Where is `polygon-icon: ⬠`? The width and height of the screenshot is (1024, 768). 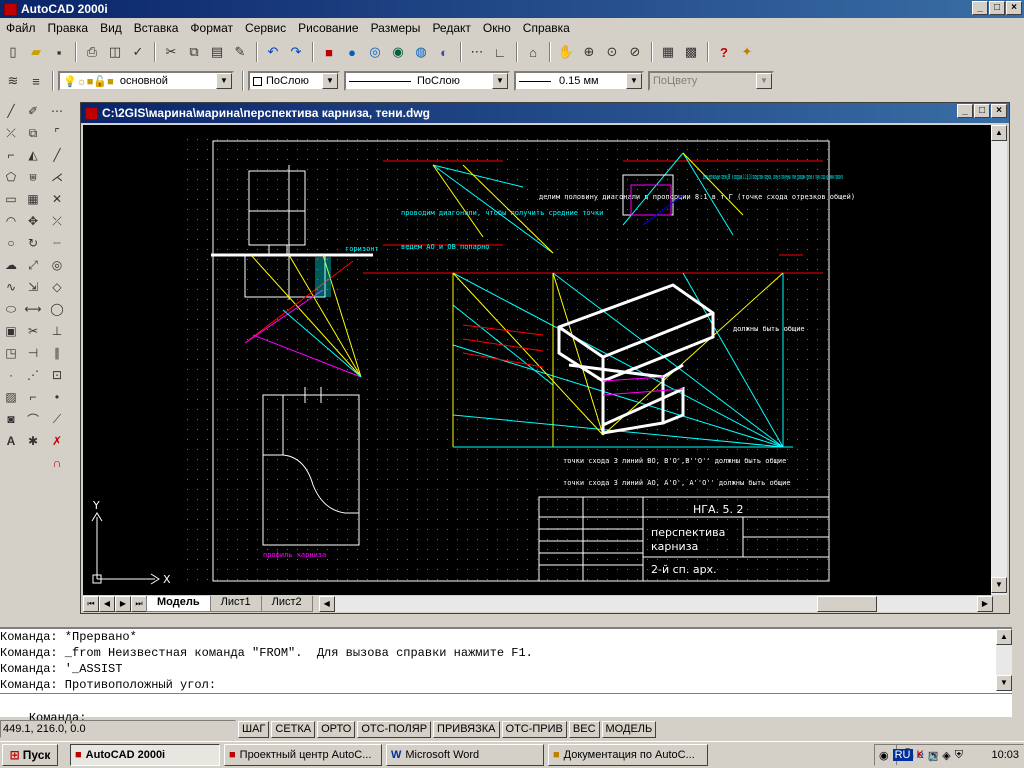
polygon-icon: ⬠ is located at coordinates (11, 177).